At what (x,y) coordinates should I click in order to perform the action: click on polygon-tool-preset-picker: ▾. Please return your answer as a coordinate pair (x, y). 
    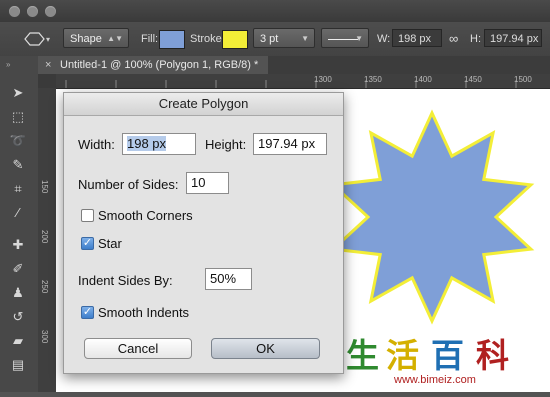
    Looking at the image, I should click on (37, 39).